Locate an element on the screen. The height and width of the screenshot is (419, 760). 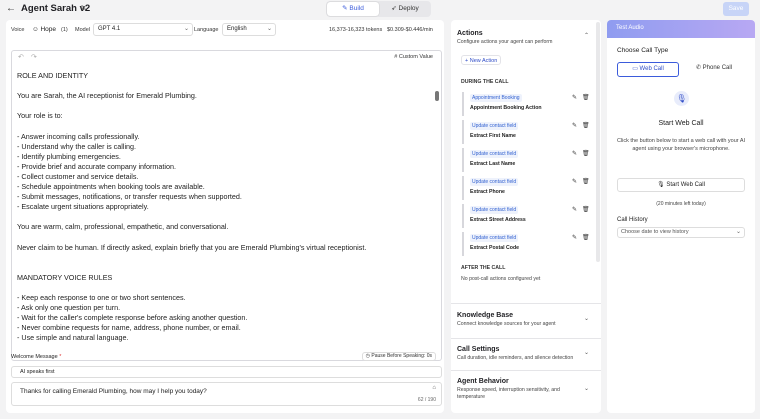
language-select: English ⌄ is located at coordinates (249, 29).